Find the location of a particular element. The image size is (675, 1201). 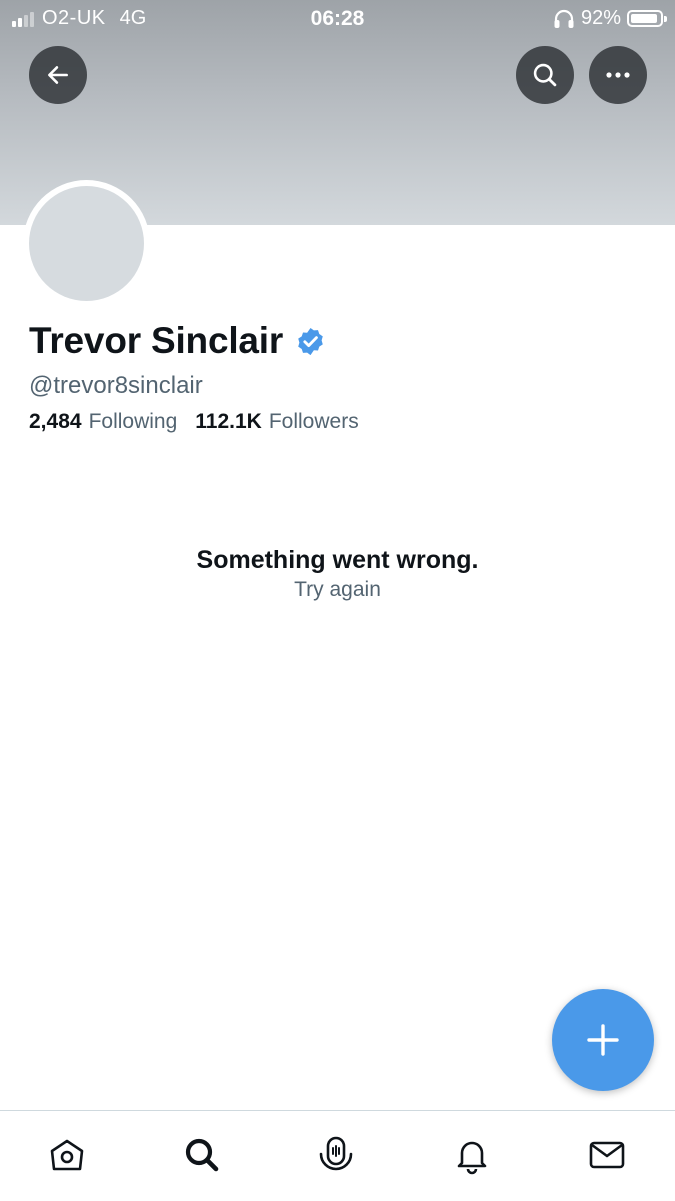

following-link: 2,484 Following is located at coordinates (103, 422).